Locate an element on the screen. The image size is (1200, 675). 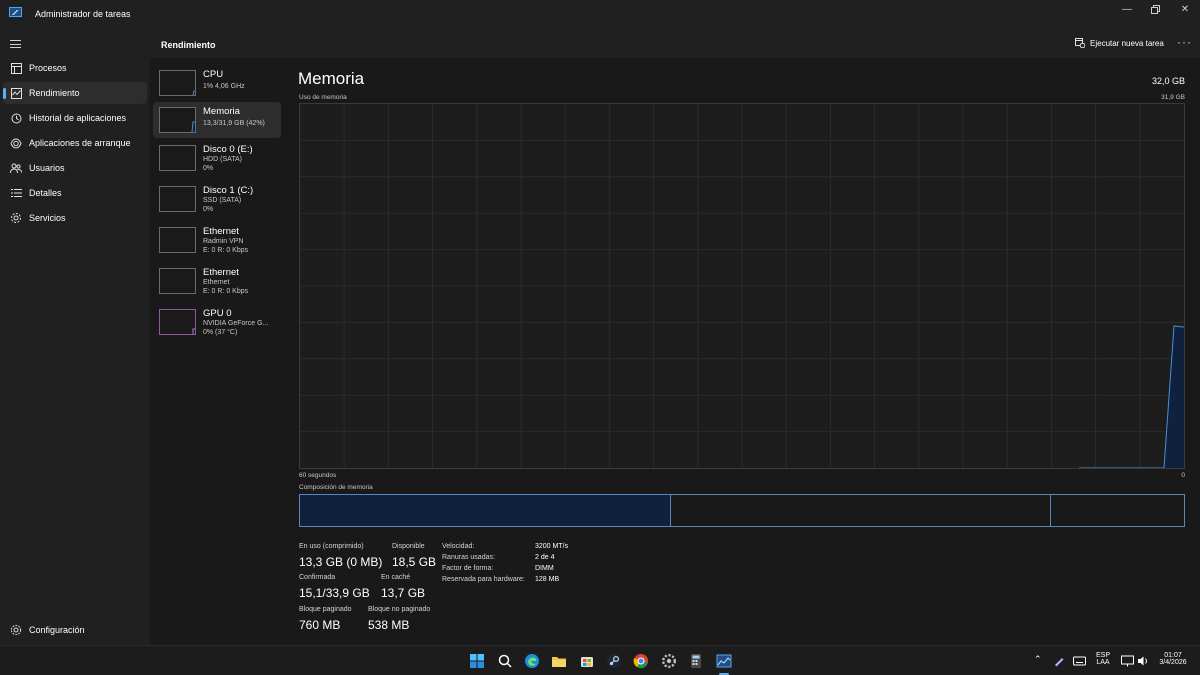
device-name: CPU is located at coordinates (213, 74).